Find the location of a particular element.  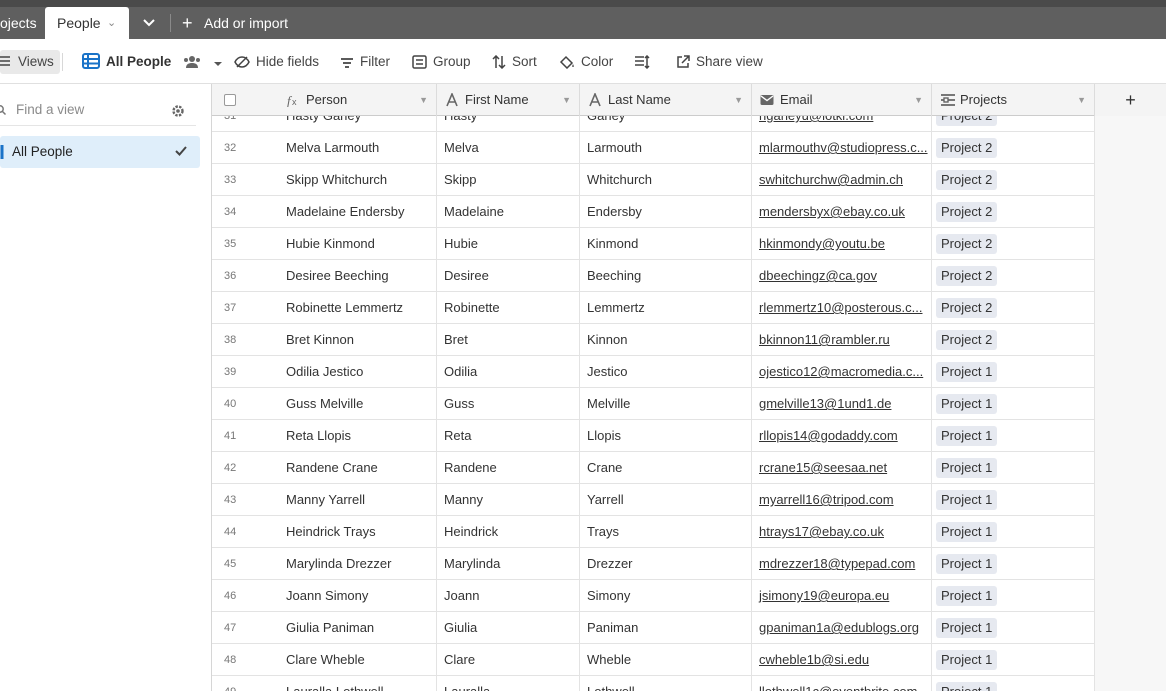

email-link: gpaniman1a@edublogs.org is located at coordinates (839, 627).